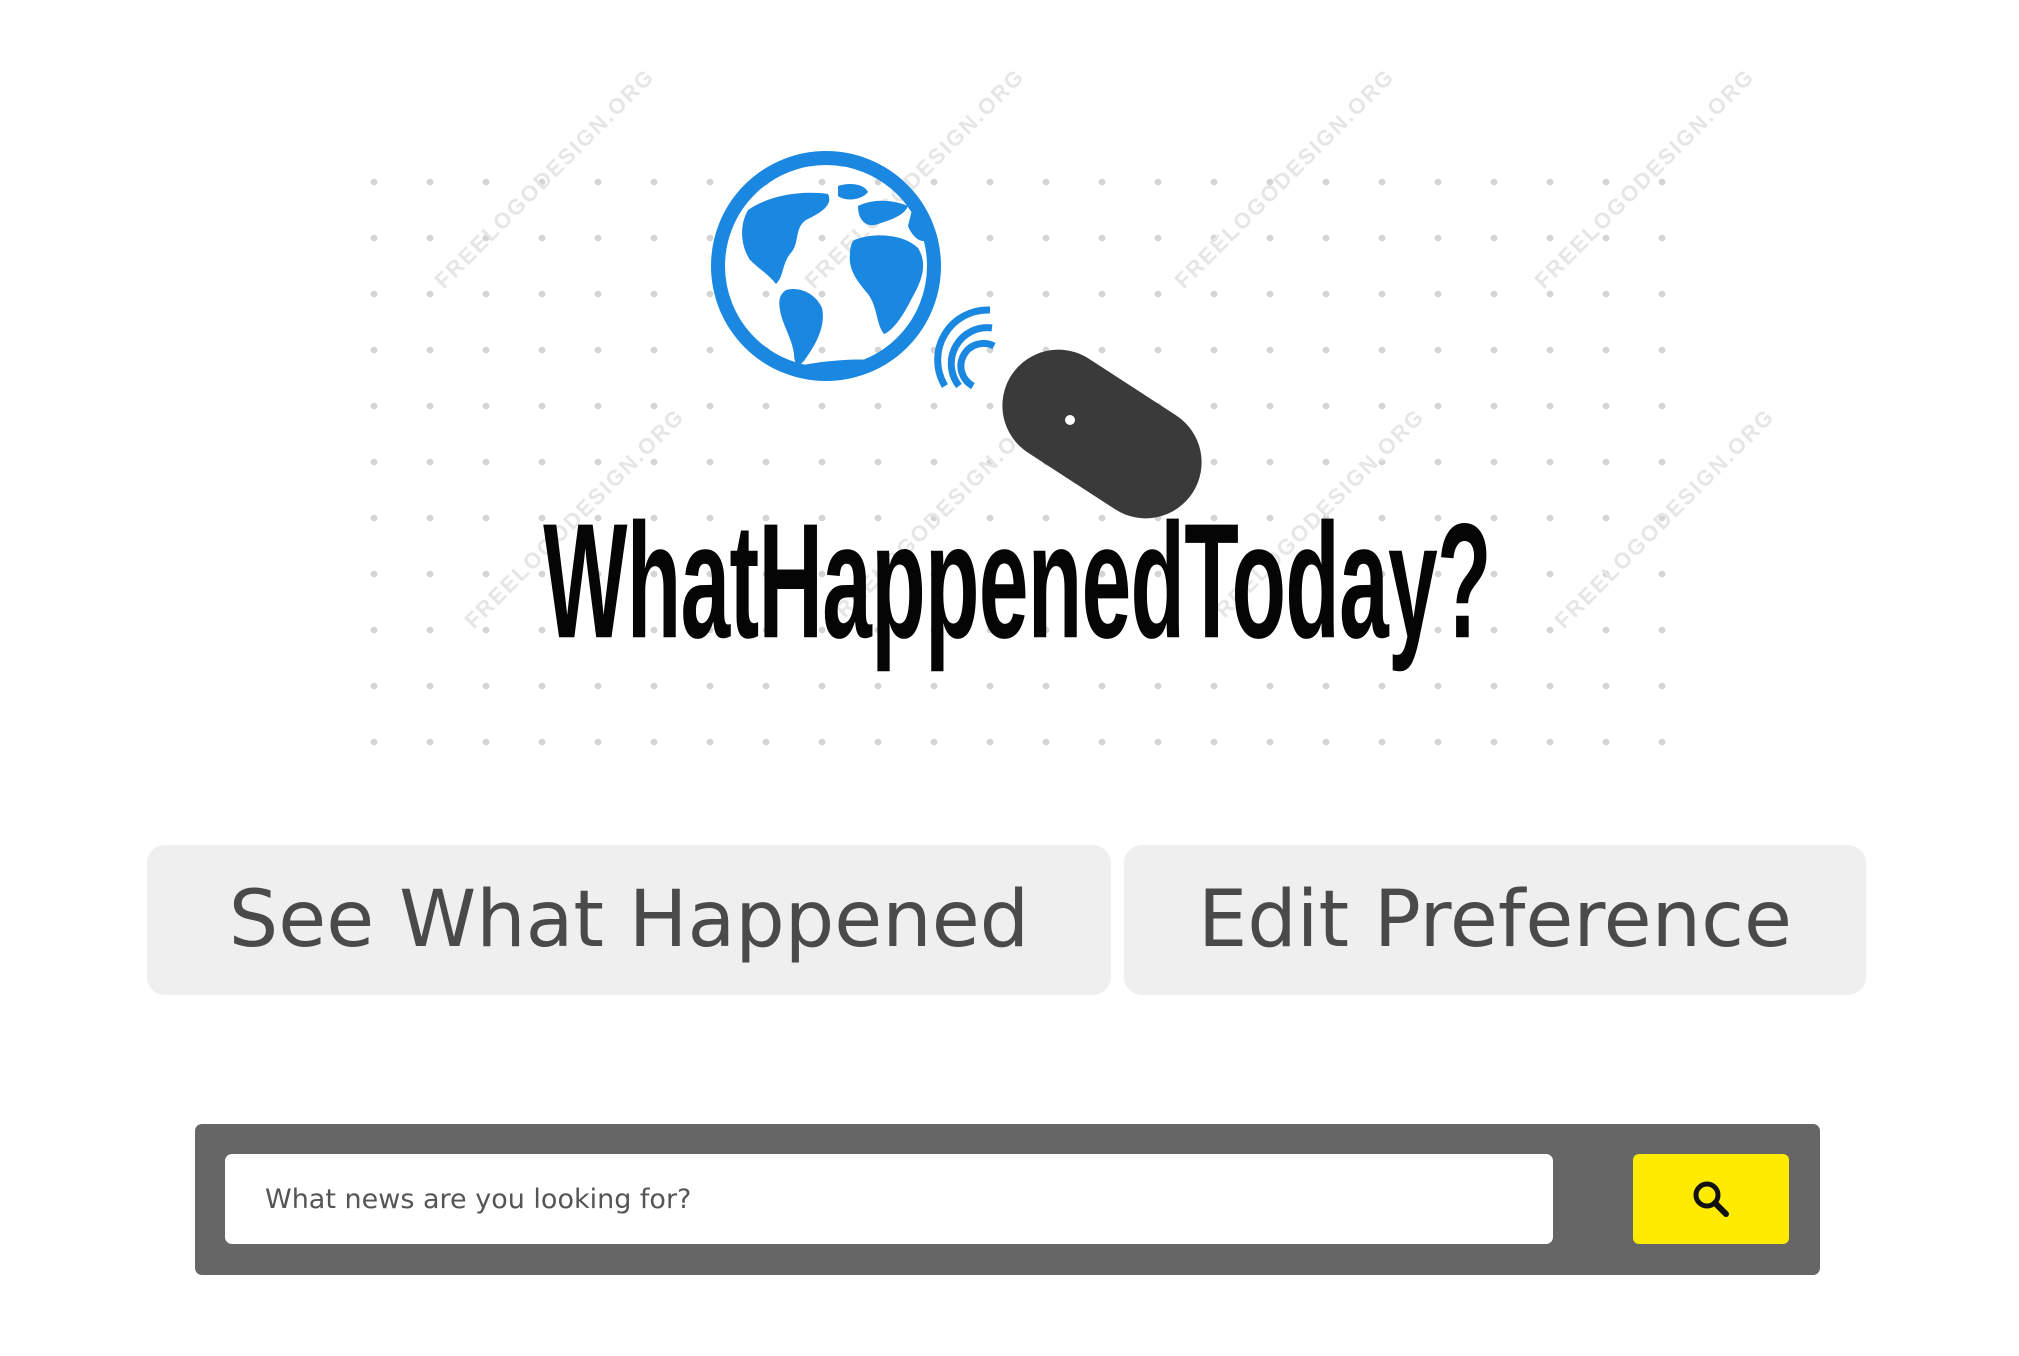 The height and width of the screenshot is (1356, 2019). I want to click on see-what-happened-button: See What Happened, so click(629, 920).